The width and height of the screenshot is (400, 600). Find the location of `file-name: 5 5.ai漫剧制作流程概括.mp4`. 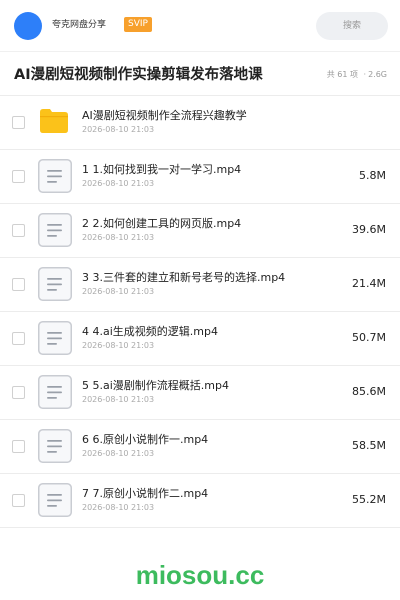

file-name: 5 5.ai漫剧制作流程概括.mp4 is located at coordinates (155, 386).